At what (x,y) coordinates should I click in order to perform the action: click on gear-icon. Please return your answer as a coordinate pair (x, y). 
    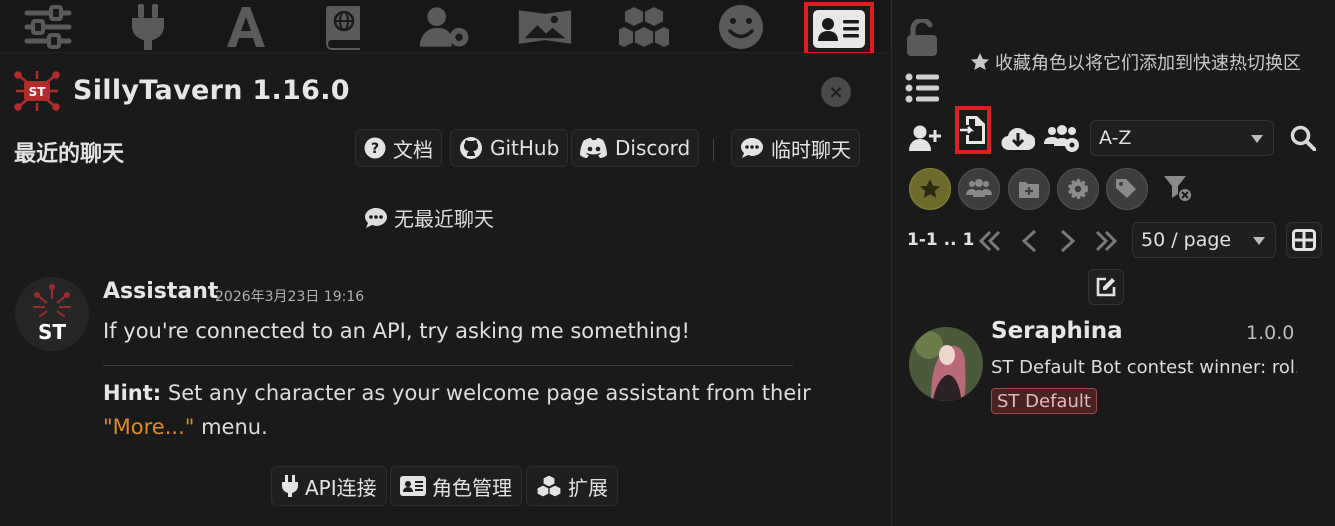
    Looking at the image, I should click on (1078, 189).